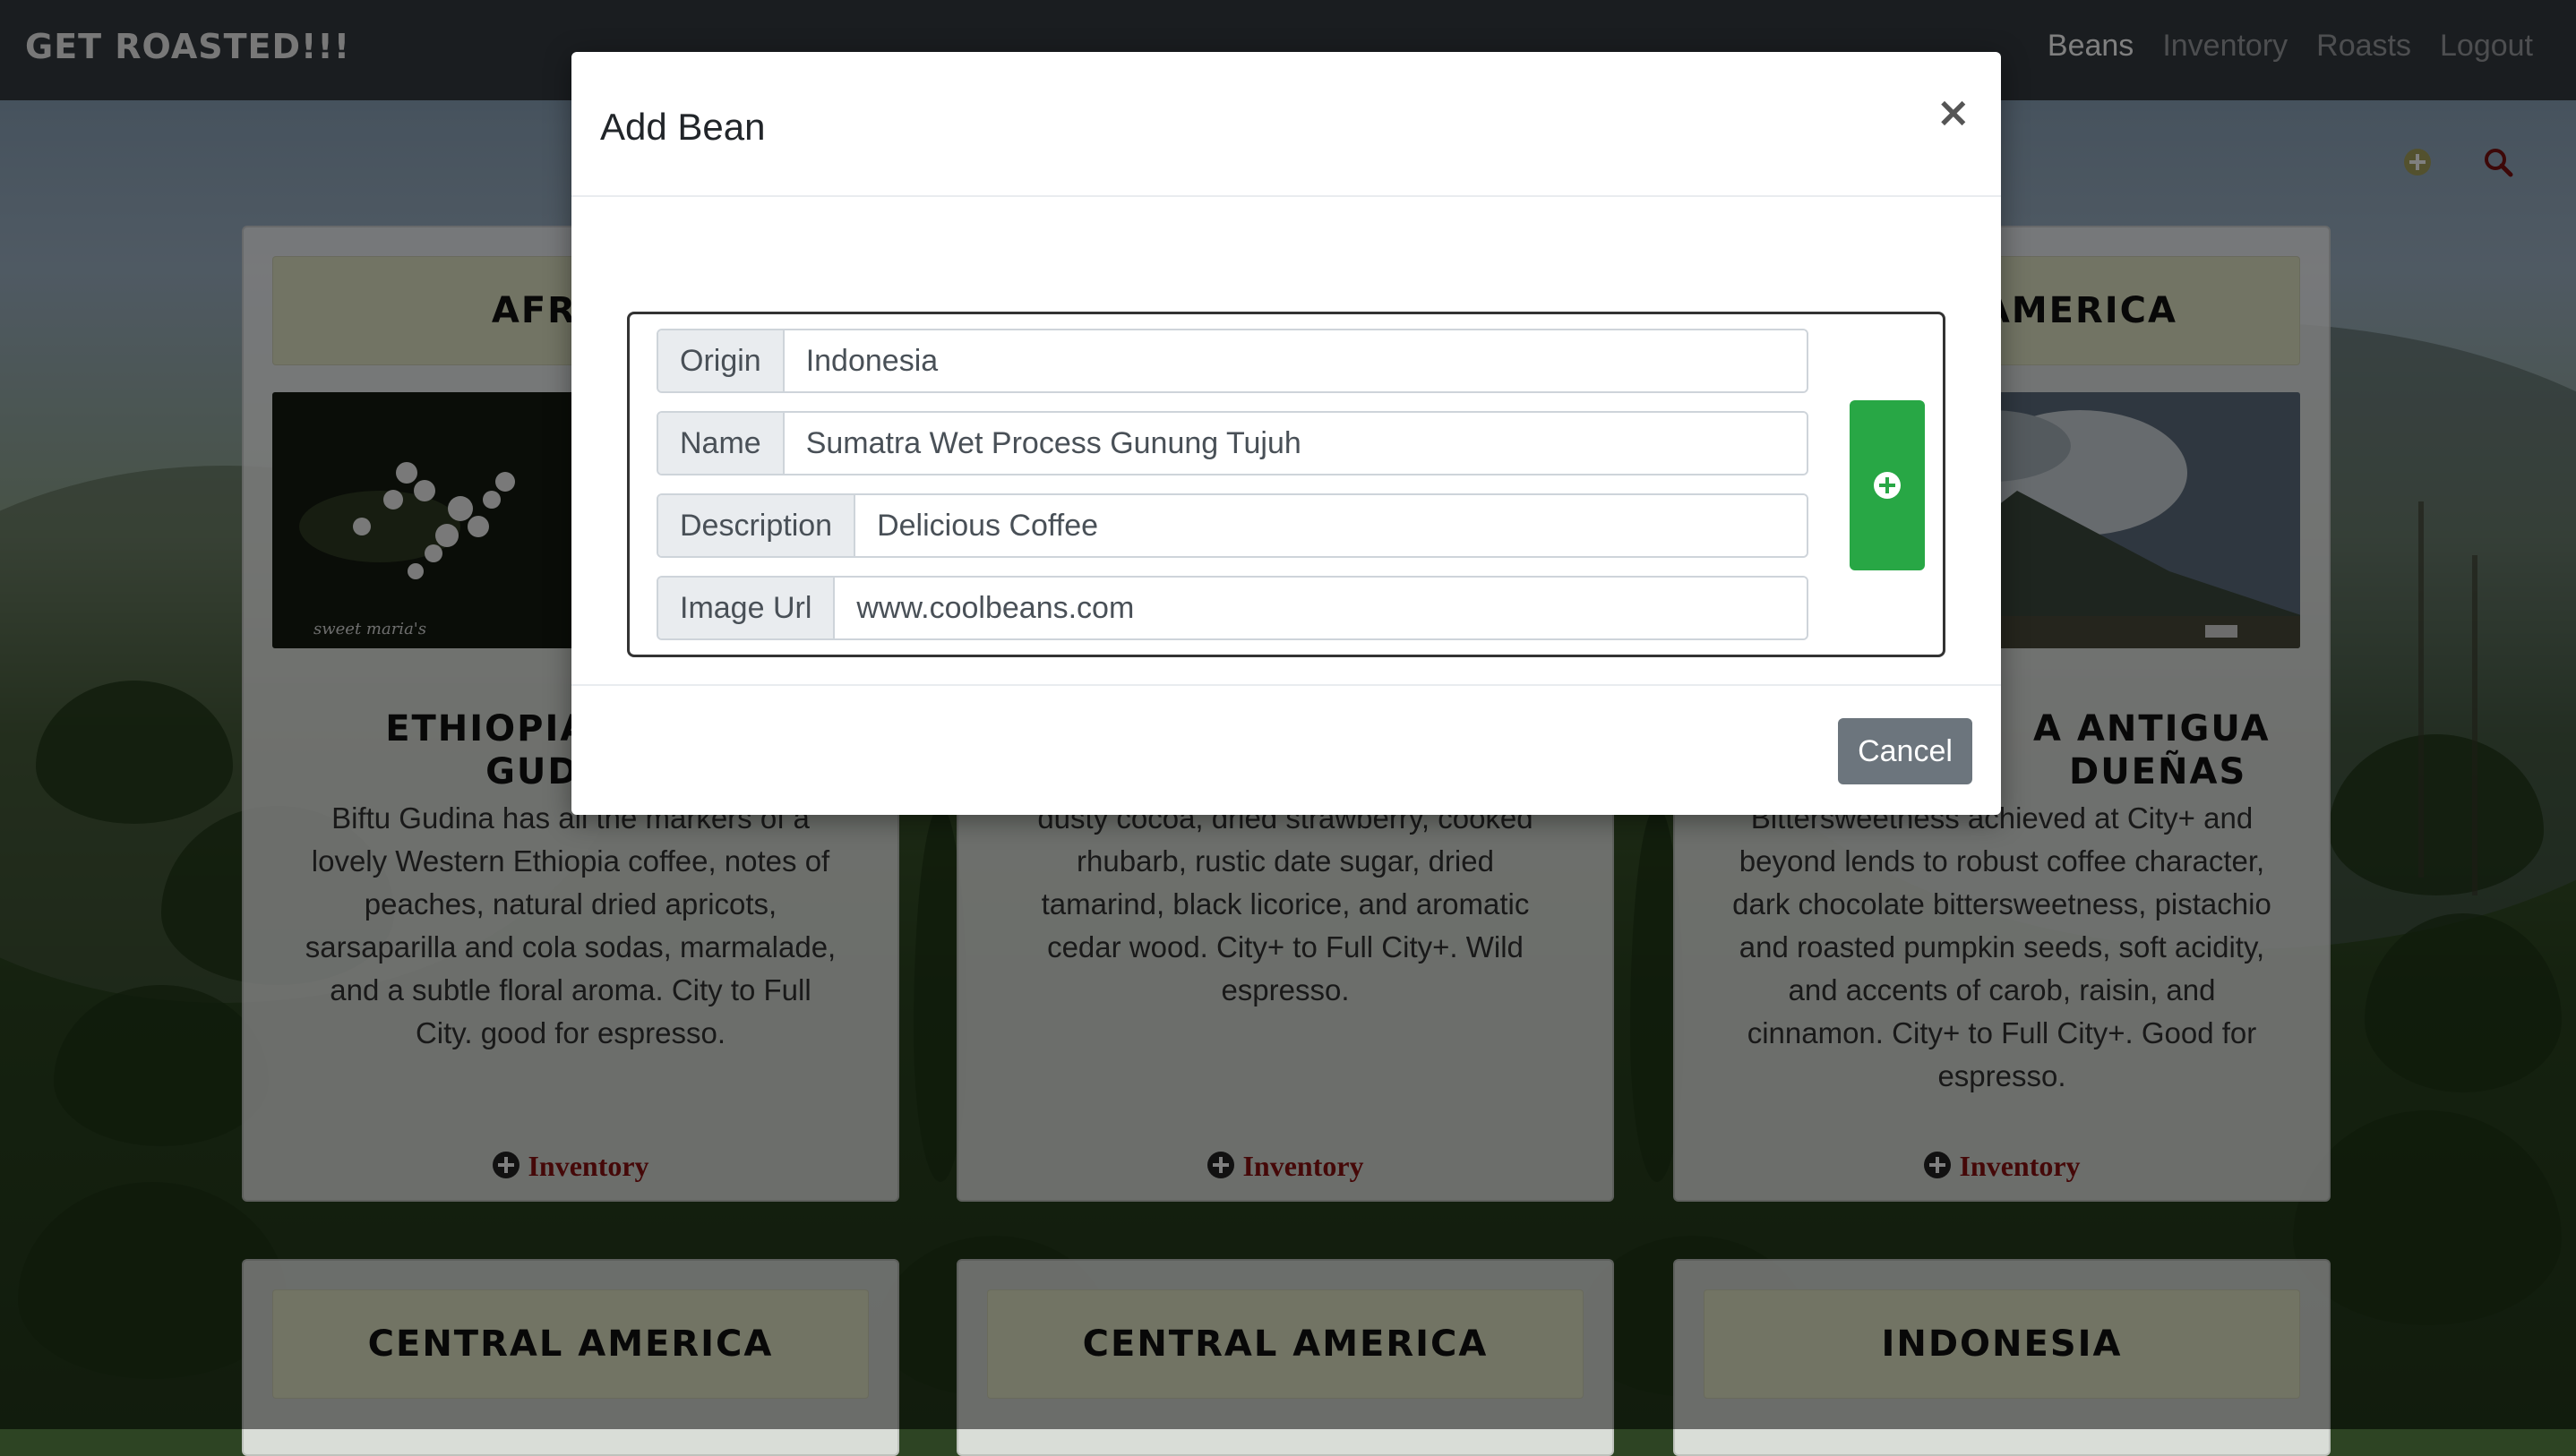 The image size is (2576, 1456). What do you see at coordinates (1286, 124) in the screenshot?
I see `modal-header: Add Bean ×` at bounding box center [1286, 124].